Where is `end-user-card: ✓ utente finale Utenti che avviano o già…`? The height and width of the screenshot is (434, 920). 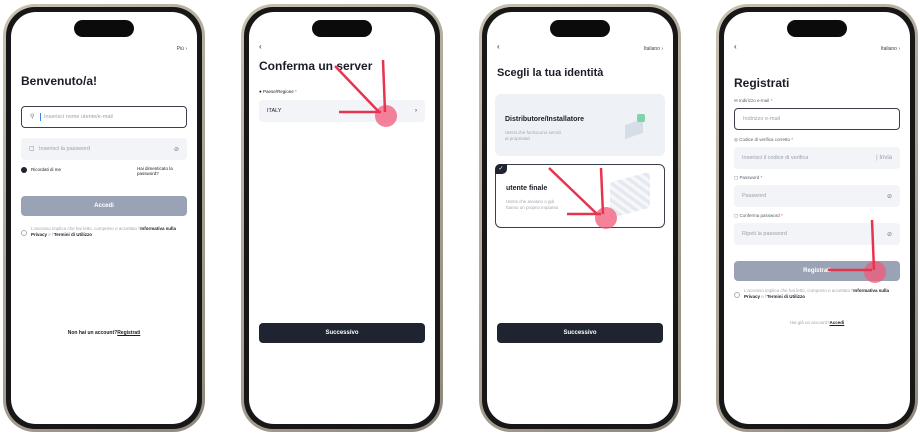 end-user-card: ✓ utente finale Utenti che avviano o già… is located at coordinates (580, 196).